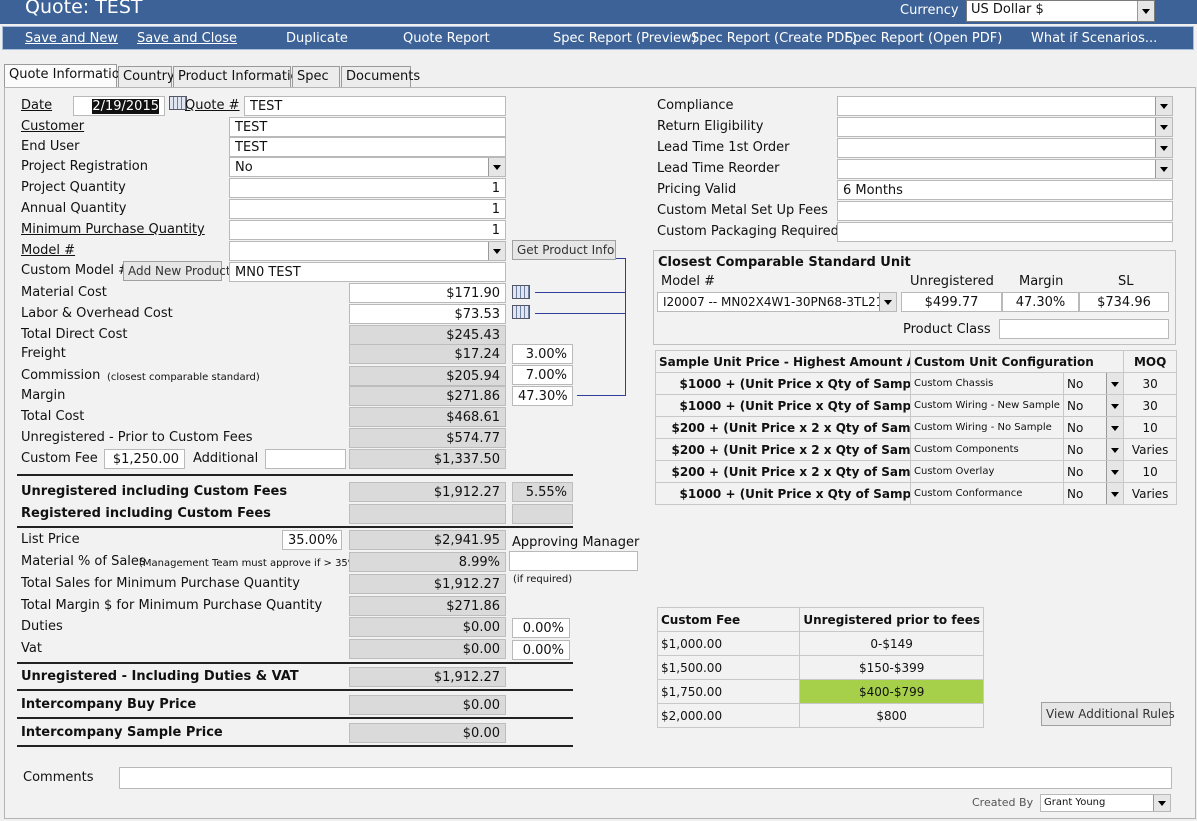 This screenshot has width=1197, height=821. I want to click on freight-value: $17.24, so click(427, 354).